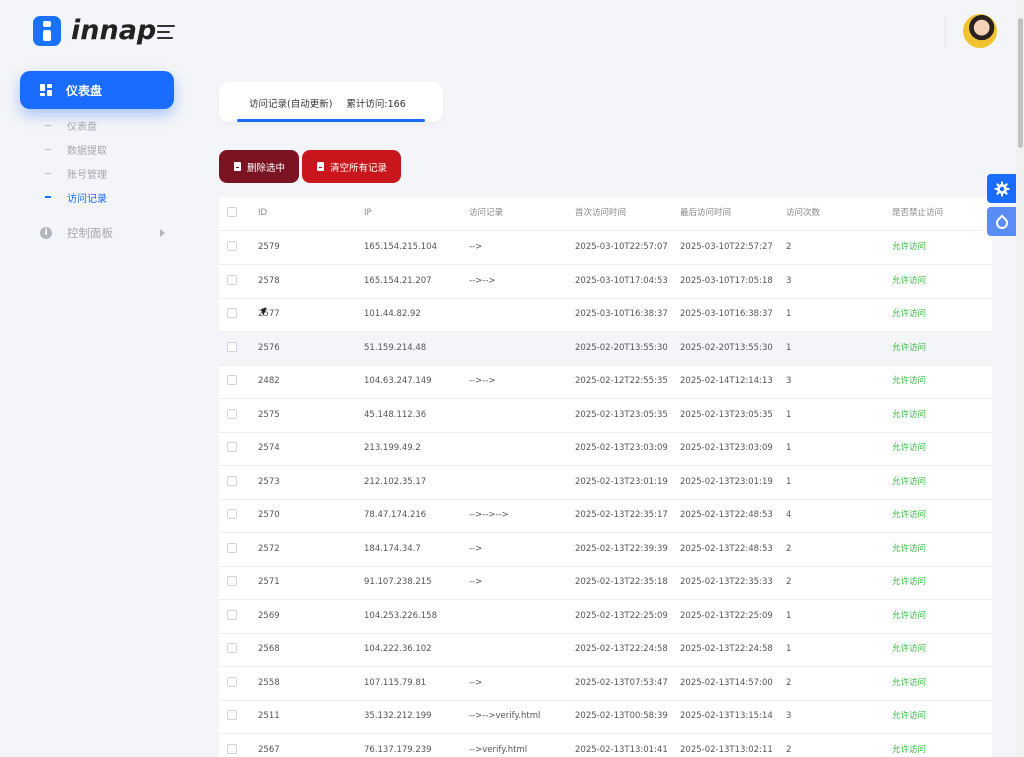 Image resolution: width=1024 pixels, height=757 pixels. What do you see at coordinates (621, 448) in the screenshot?
I see `cell-first-visit: 2025-02-13T23:03:09` at bounding box center [621, 448].